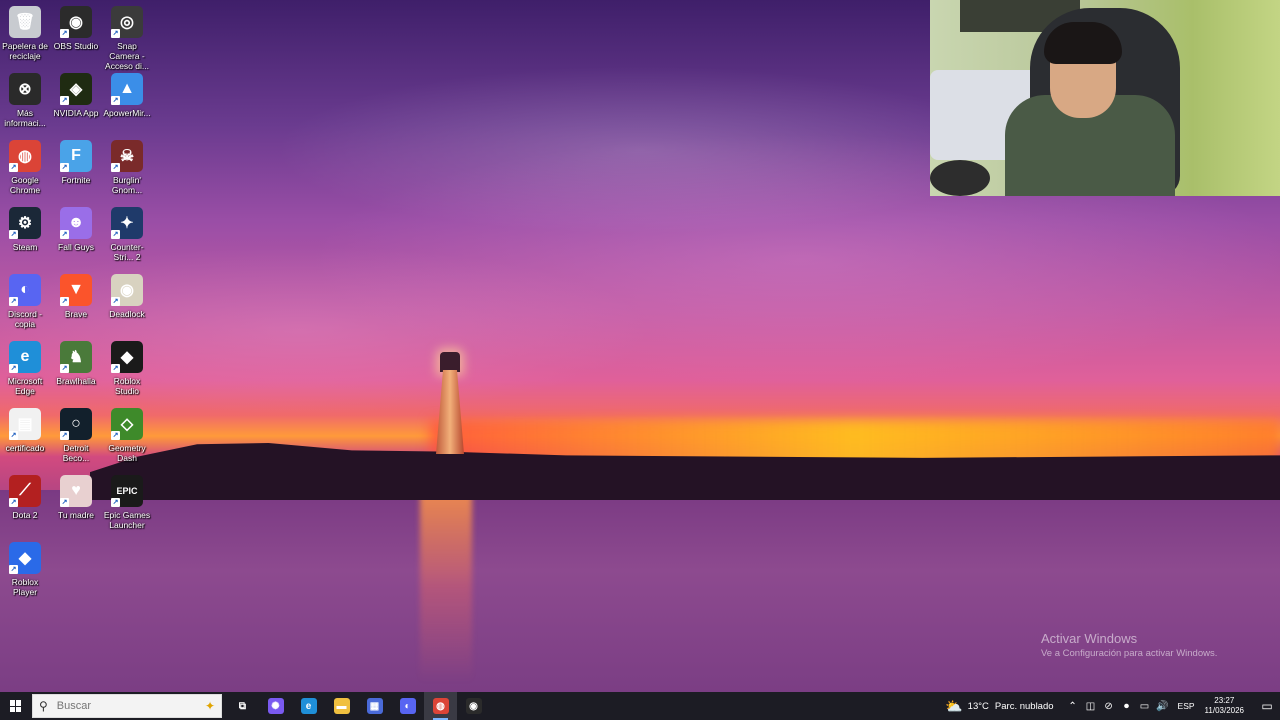  I want to click on desktop-icon-fortnite: F ↗ Fortnite, so click(76, 173).